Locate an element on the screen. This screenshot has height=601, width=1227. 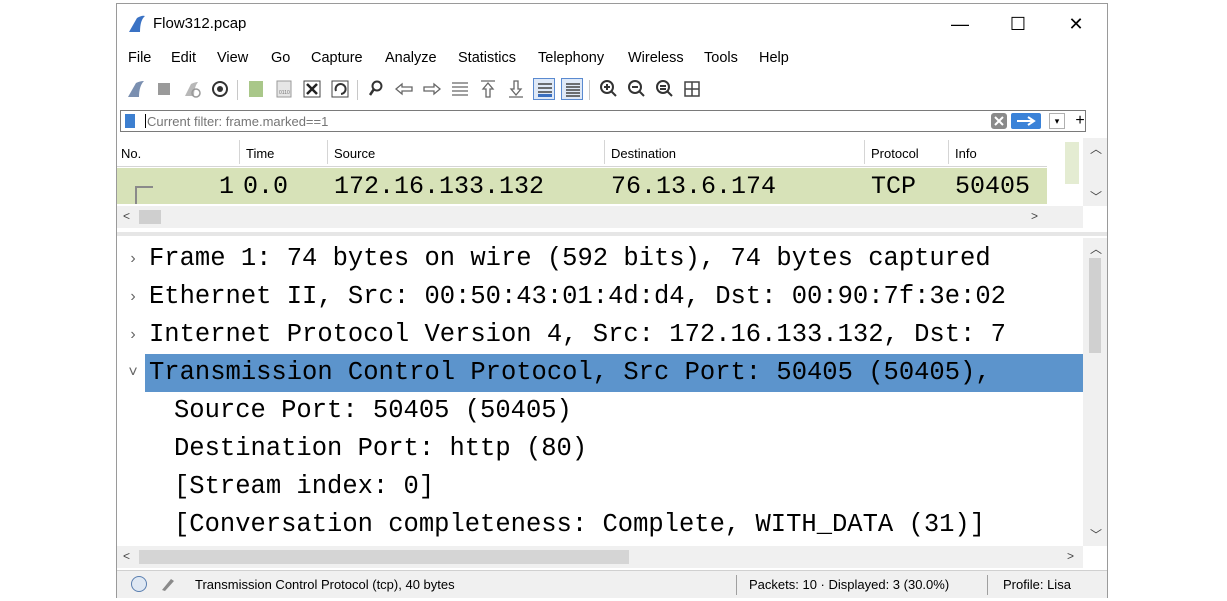
capture-comment-icon is located at coordinates (168, 584).